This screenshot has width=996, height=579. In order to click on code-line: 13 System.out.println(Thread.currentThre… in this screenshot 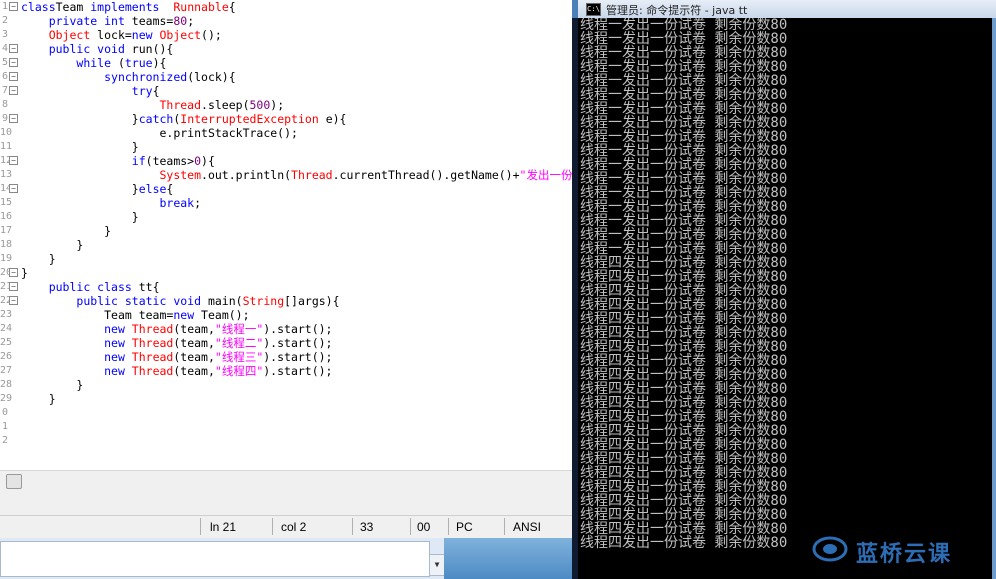, I will do `click(286, 175)`.